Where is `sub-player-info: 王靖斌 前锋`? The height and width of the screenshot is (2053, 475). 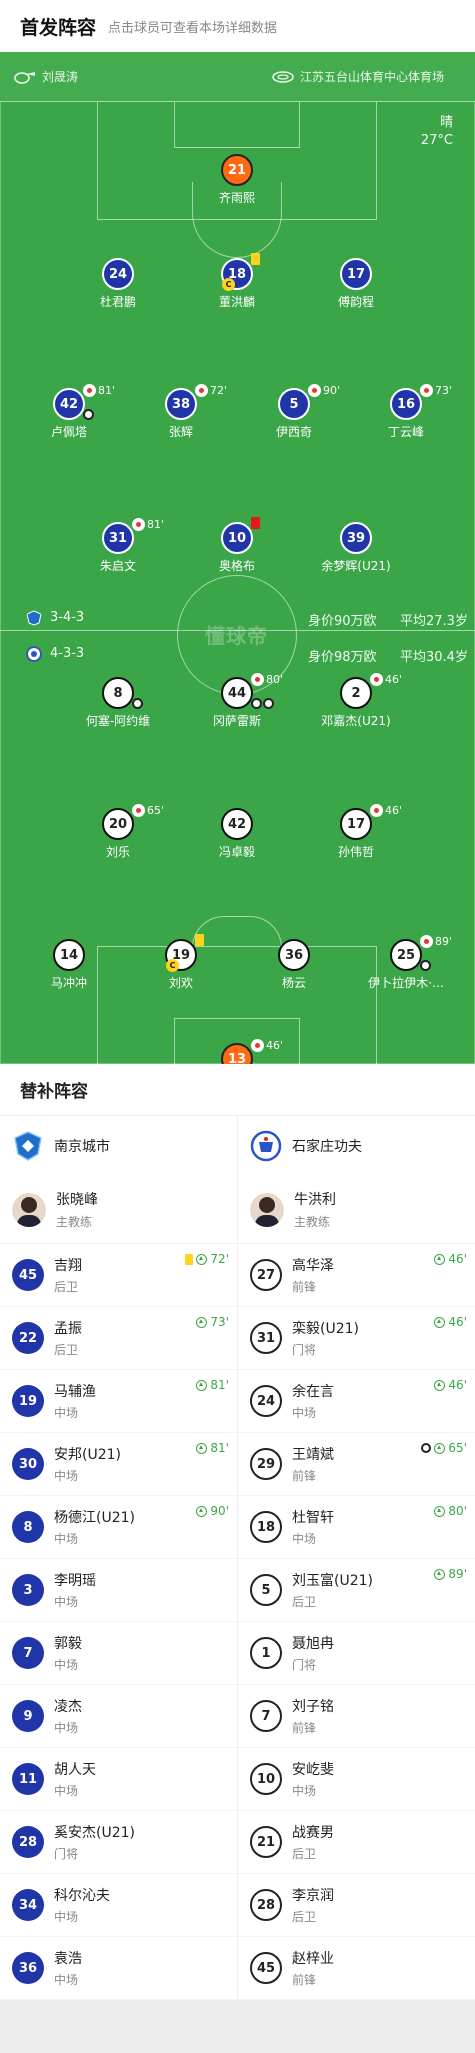
sub-player-info: 王靖斌 前锋 is located at coordinates (313, 1464).